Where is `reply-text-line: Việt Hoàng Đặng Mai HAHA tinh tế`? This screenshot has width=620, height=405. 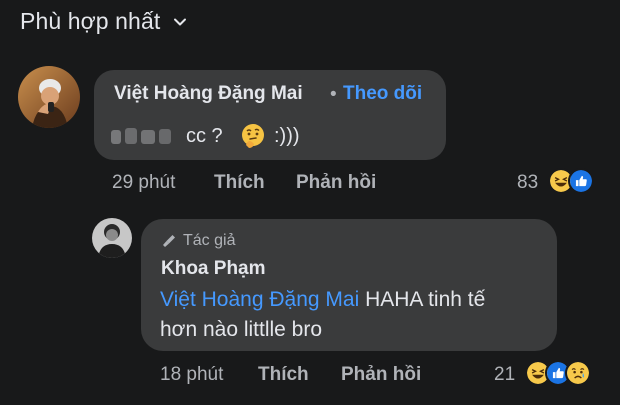
reply-text-line: Việt Hoàng Đặng Mai HAHA tinh tế is located at coordinates (322, 300).